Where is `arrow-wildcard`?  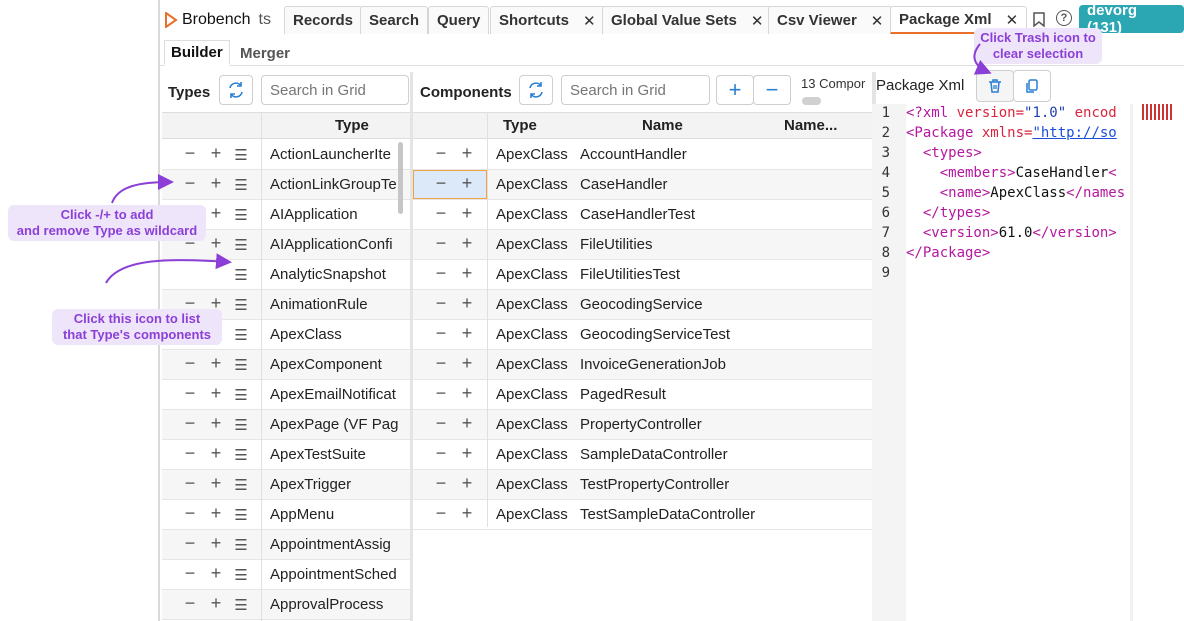
arrow-wildcard is located at coordinates (142, 189).